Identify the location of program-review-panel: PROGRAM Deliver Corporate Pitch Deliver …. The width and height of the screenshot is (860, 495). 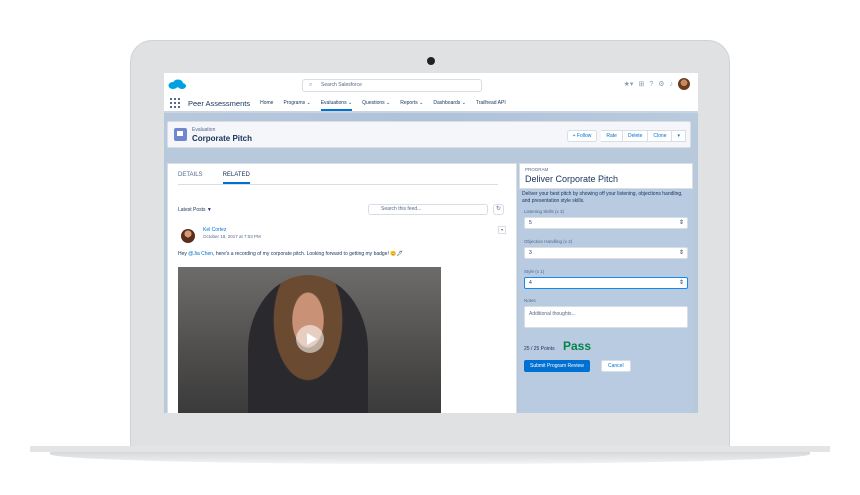
(606, 288).